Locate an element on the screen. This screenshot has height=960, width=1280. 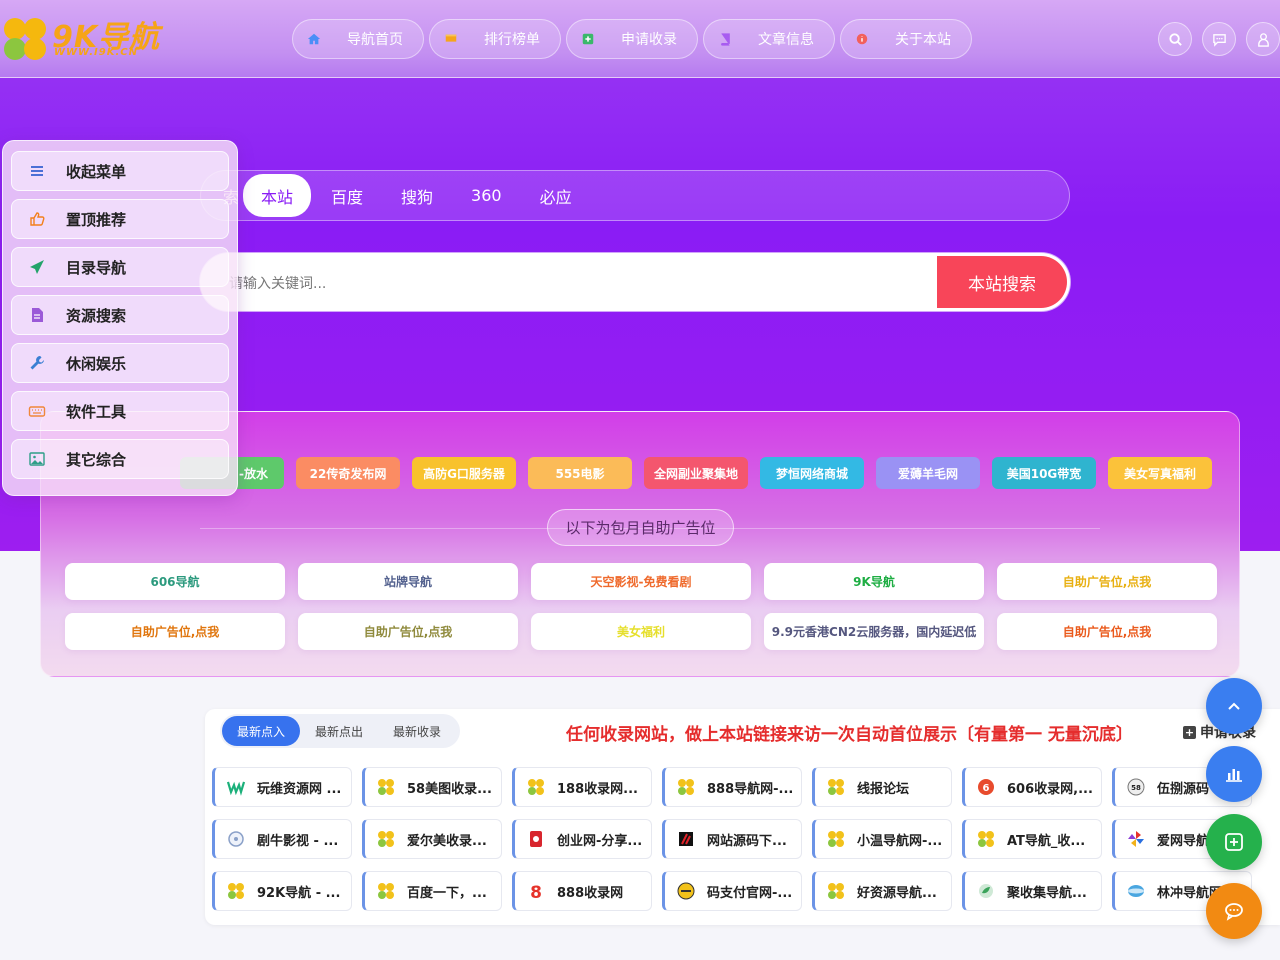
six-logo-icon: 6 is located at coordinates (986, 787).